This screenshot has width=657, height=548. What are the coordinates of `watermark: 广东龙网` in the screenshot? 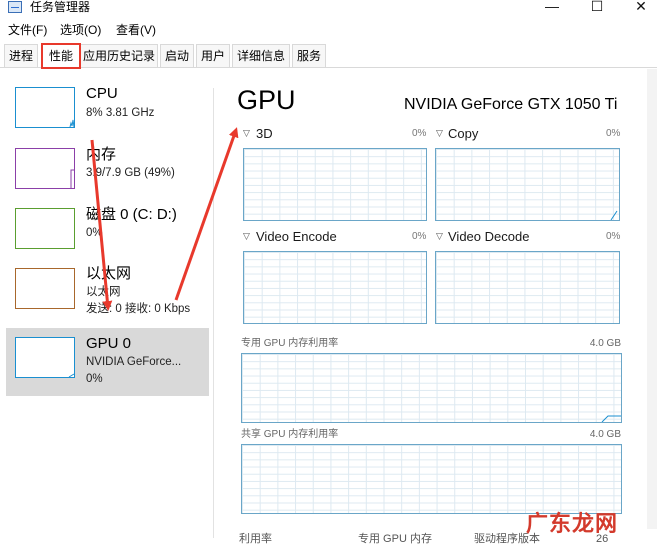 It's located at (572, 524).